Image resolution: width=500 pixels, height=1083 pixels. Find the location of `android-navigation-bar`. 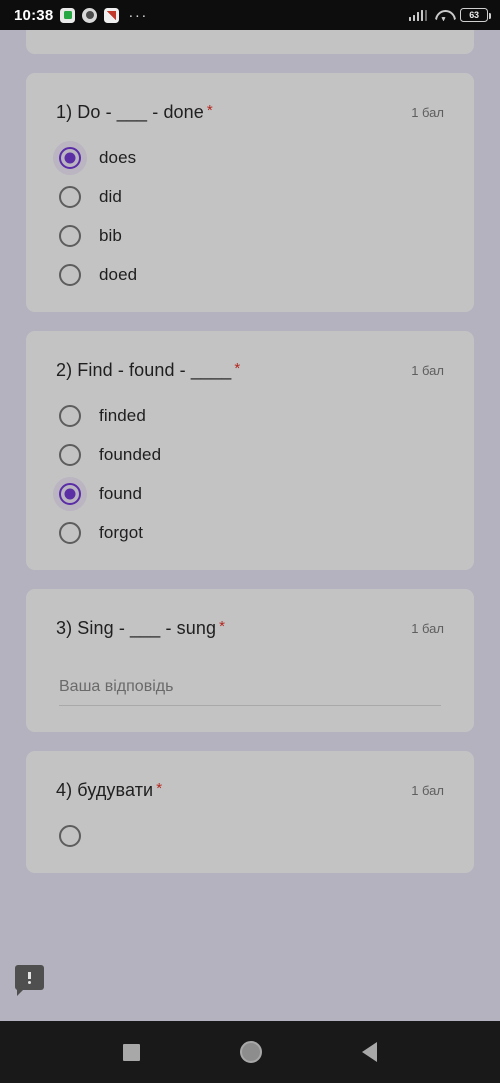

android-navigation-bar is located at coordinates (250, 1052).